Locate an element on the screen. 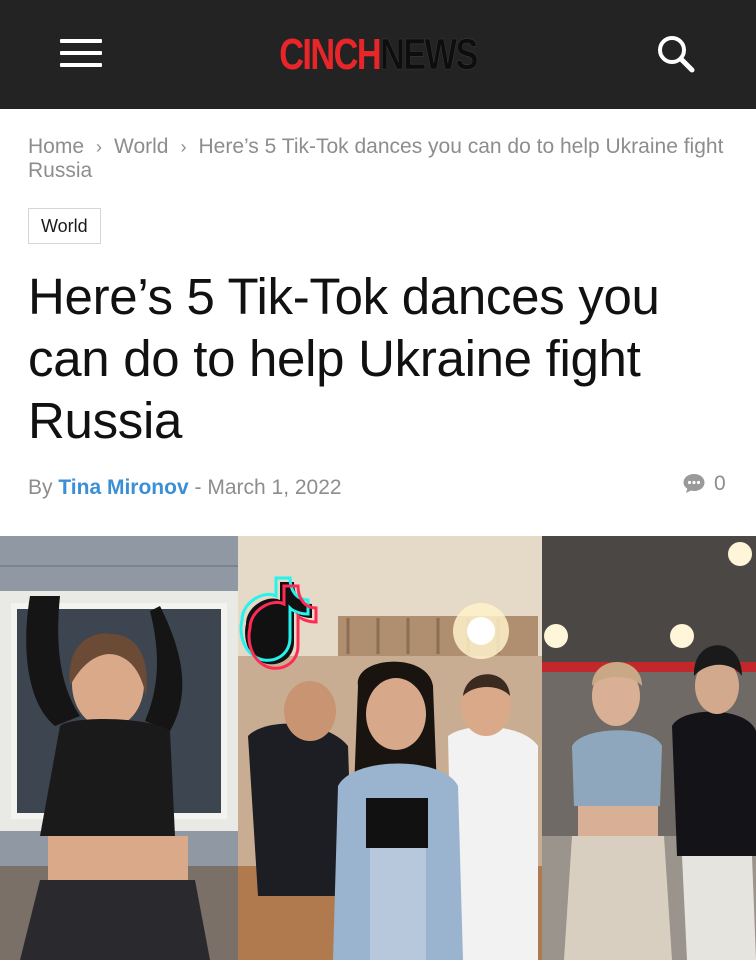 This screenshot has width=756, height=960. breadcrumb-home: Home is located at coordinates (56, 146).